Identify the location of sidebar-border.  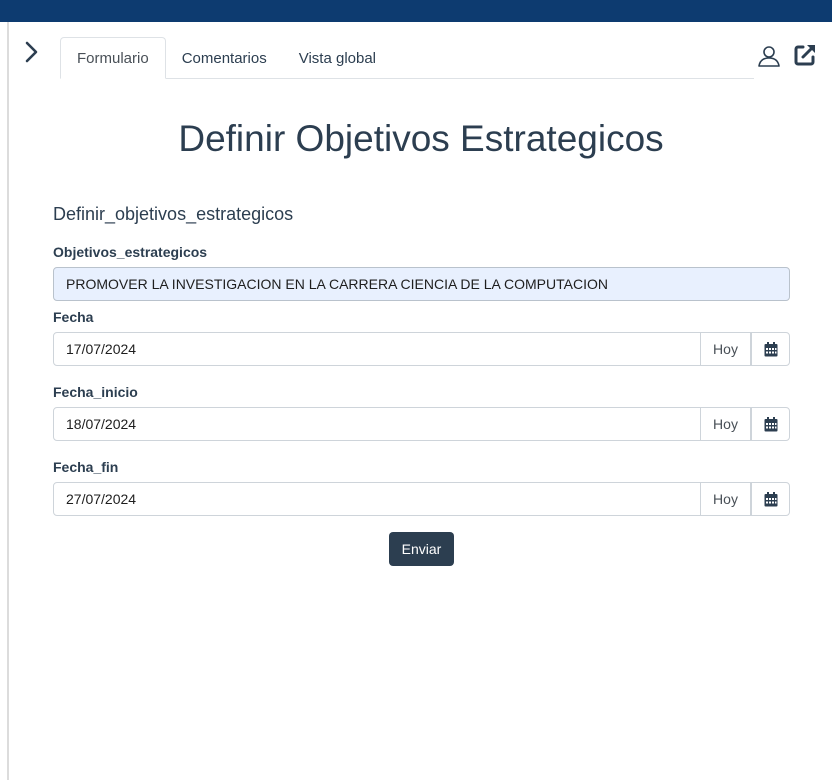
(8, 401).